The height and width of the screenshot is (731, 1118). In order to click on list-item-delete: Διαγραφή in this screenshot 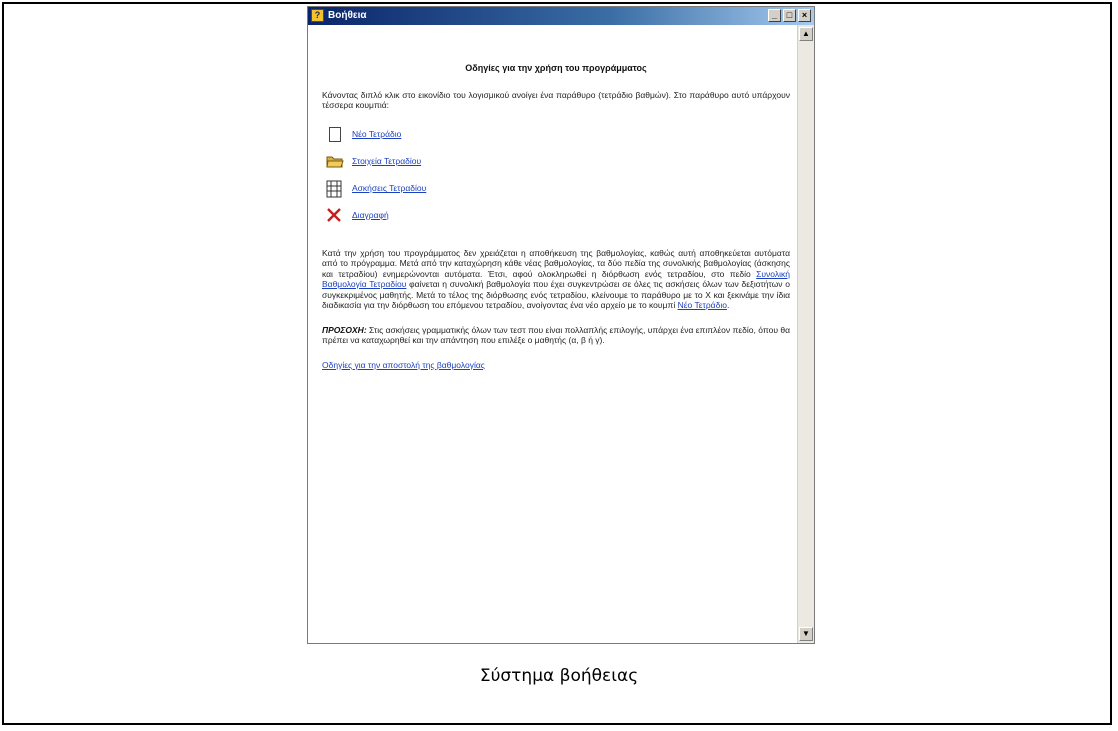, I will do `click(558, 216)`.